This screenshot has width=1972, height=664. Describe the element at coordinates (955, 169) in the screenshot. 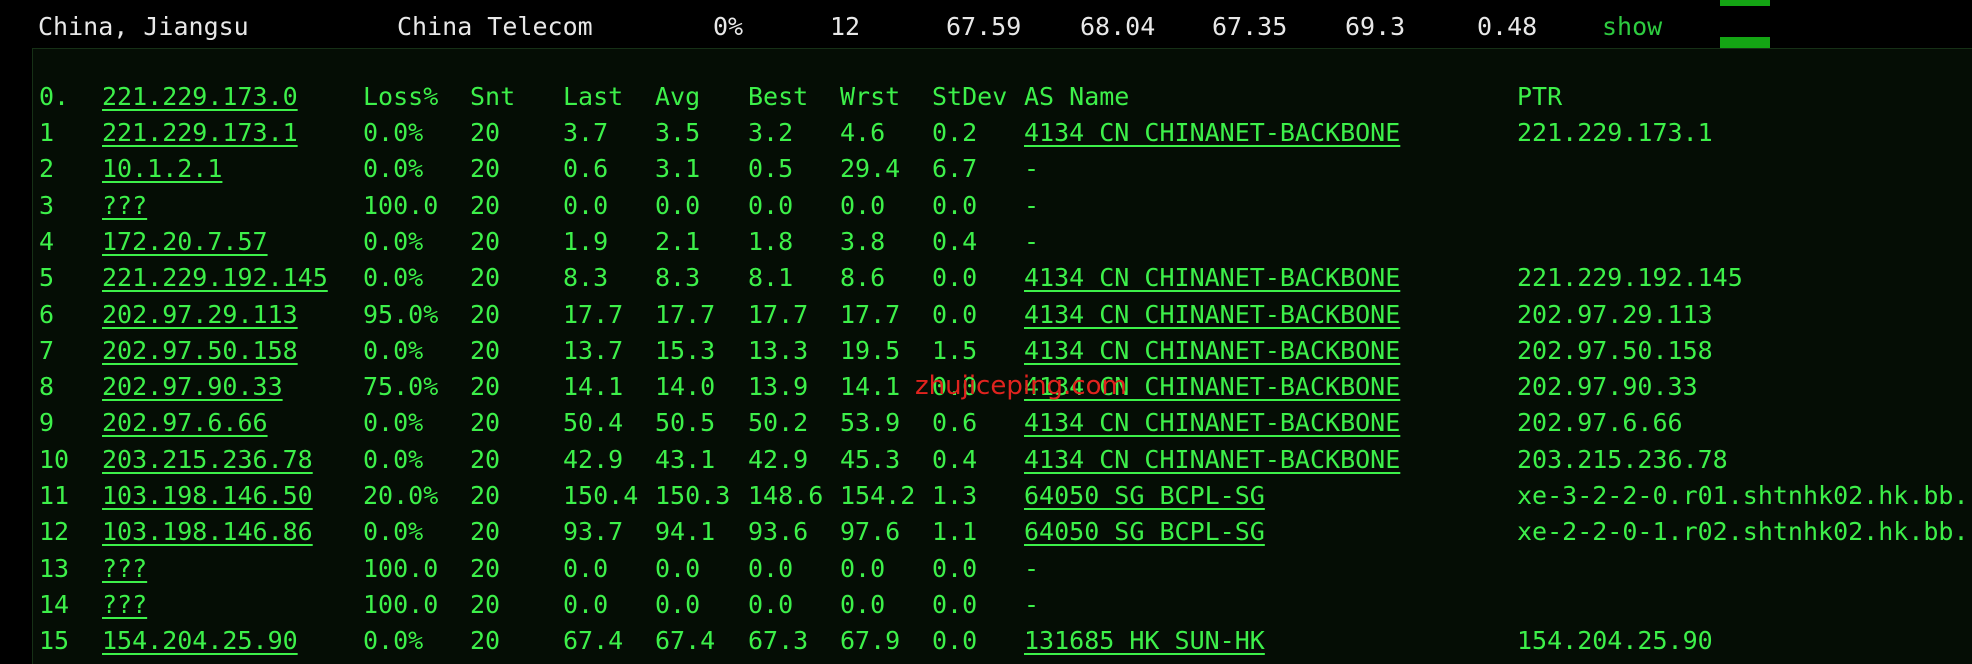

I see `hop-stdev: 6.7` at that location.